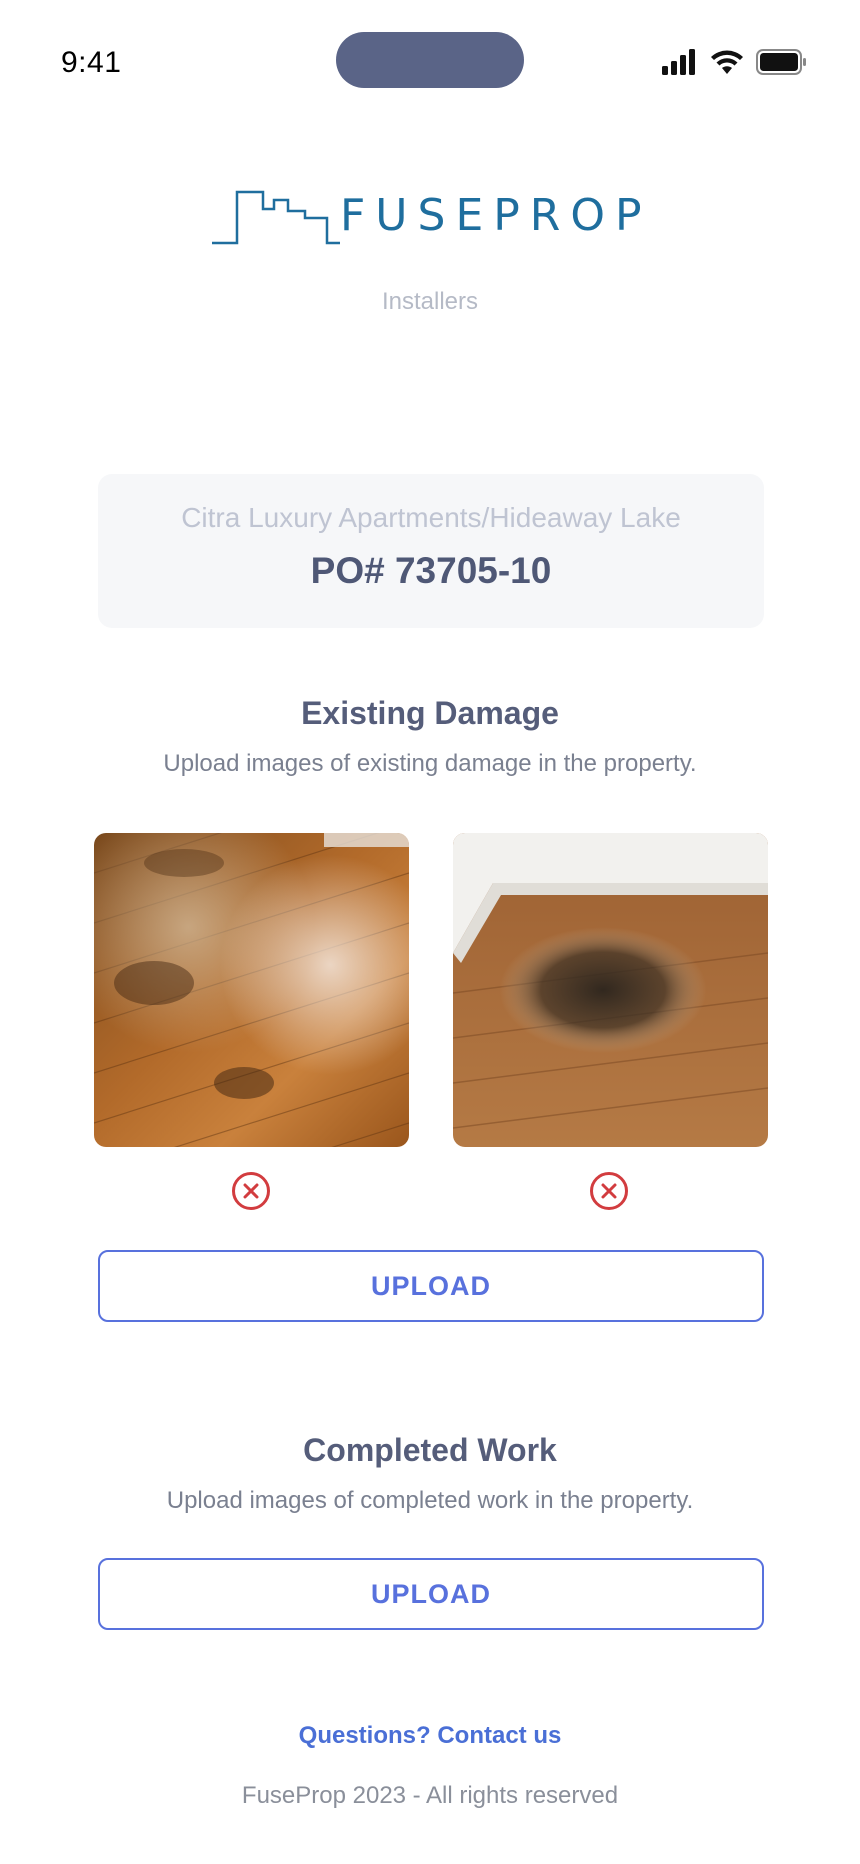 The width and height of the screenshot is (860, 1864). I want to click on remove-image-2-button, so click(609, 1191).